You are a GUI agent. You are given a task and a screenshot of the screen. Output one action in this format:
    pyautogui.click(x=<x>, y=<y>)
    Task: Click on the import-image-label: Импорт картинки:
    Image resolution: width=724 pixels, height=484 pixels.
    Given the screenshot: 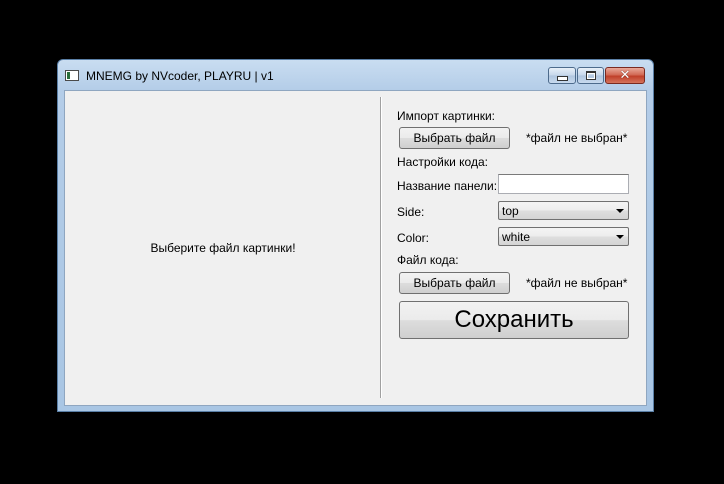 What is the action you would take?
    pyautogui.click(x=446, y=116)
    